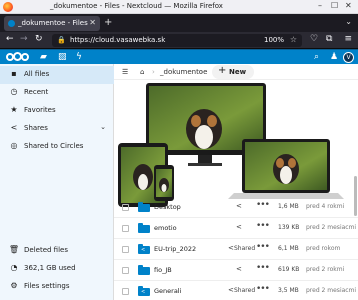 This screenshot has height=300, width=358. I want to click on home-icon: ⌂, so click(142, 72).